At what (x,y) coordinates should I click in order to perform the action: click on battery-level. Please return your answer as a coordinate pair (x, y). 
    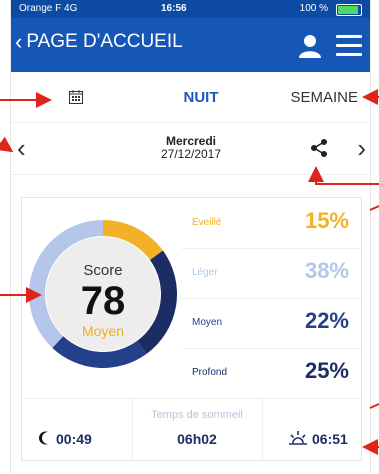
    Looking at the image, I should click on (348, 10).